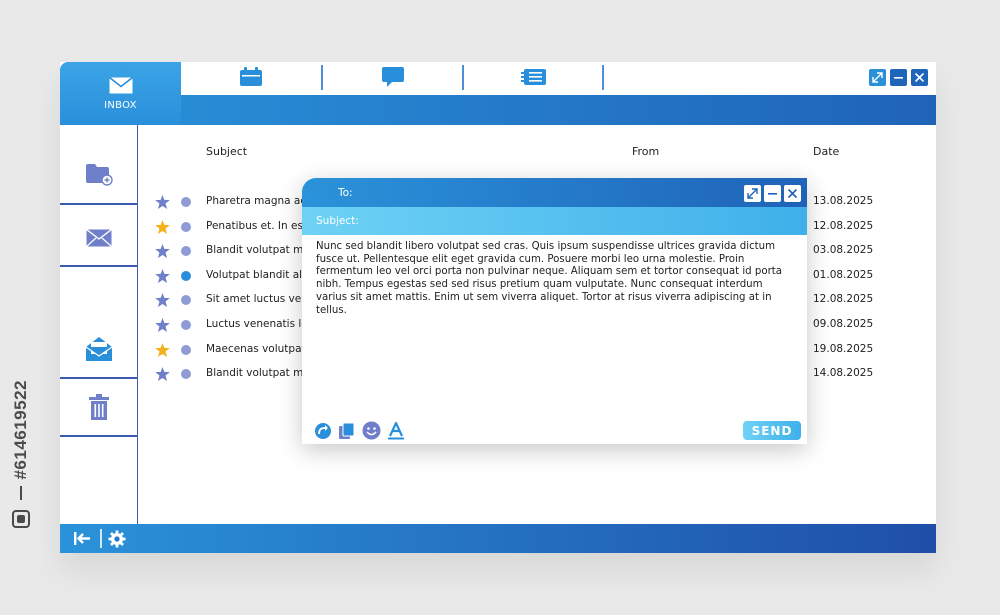 The image size is (1000, 615). I want to click on subject-label: Subject:, so click(337, 221).